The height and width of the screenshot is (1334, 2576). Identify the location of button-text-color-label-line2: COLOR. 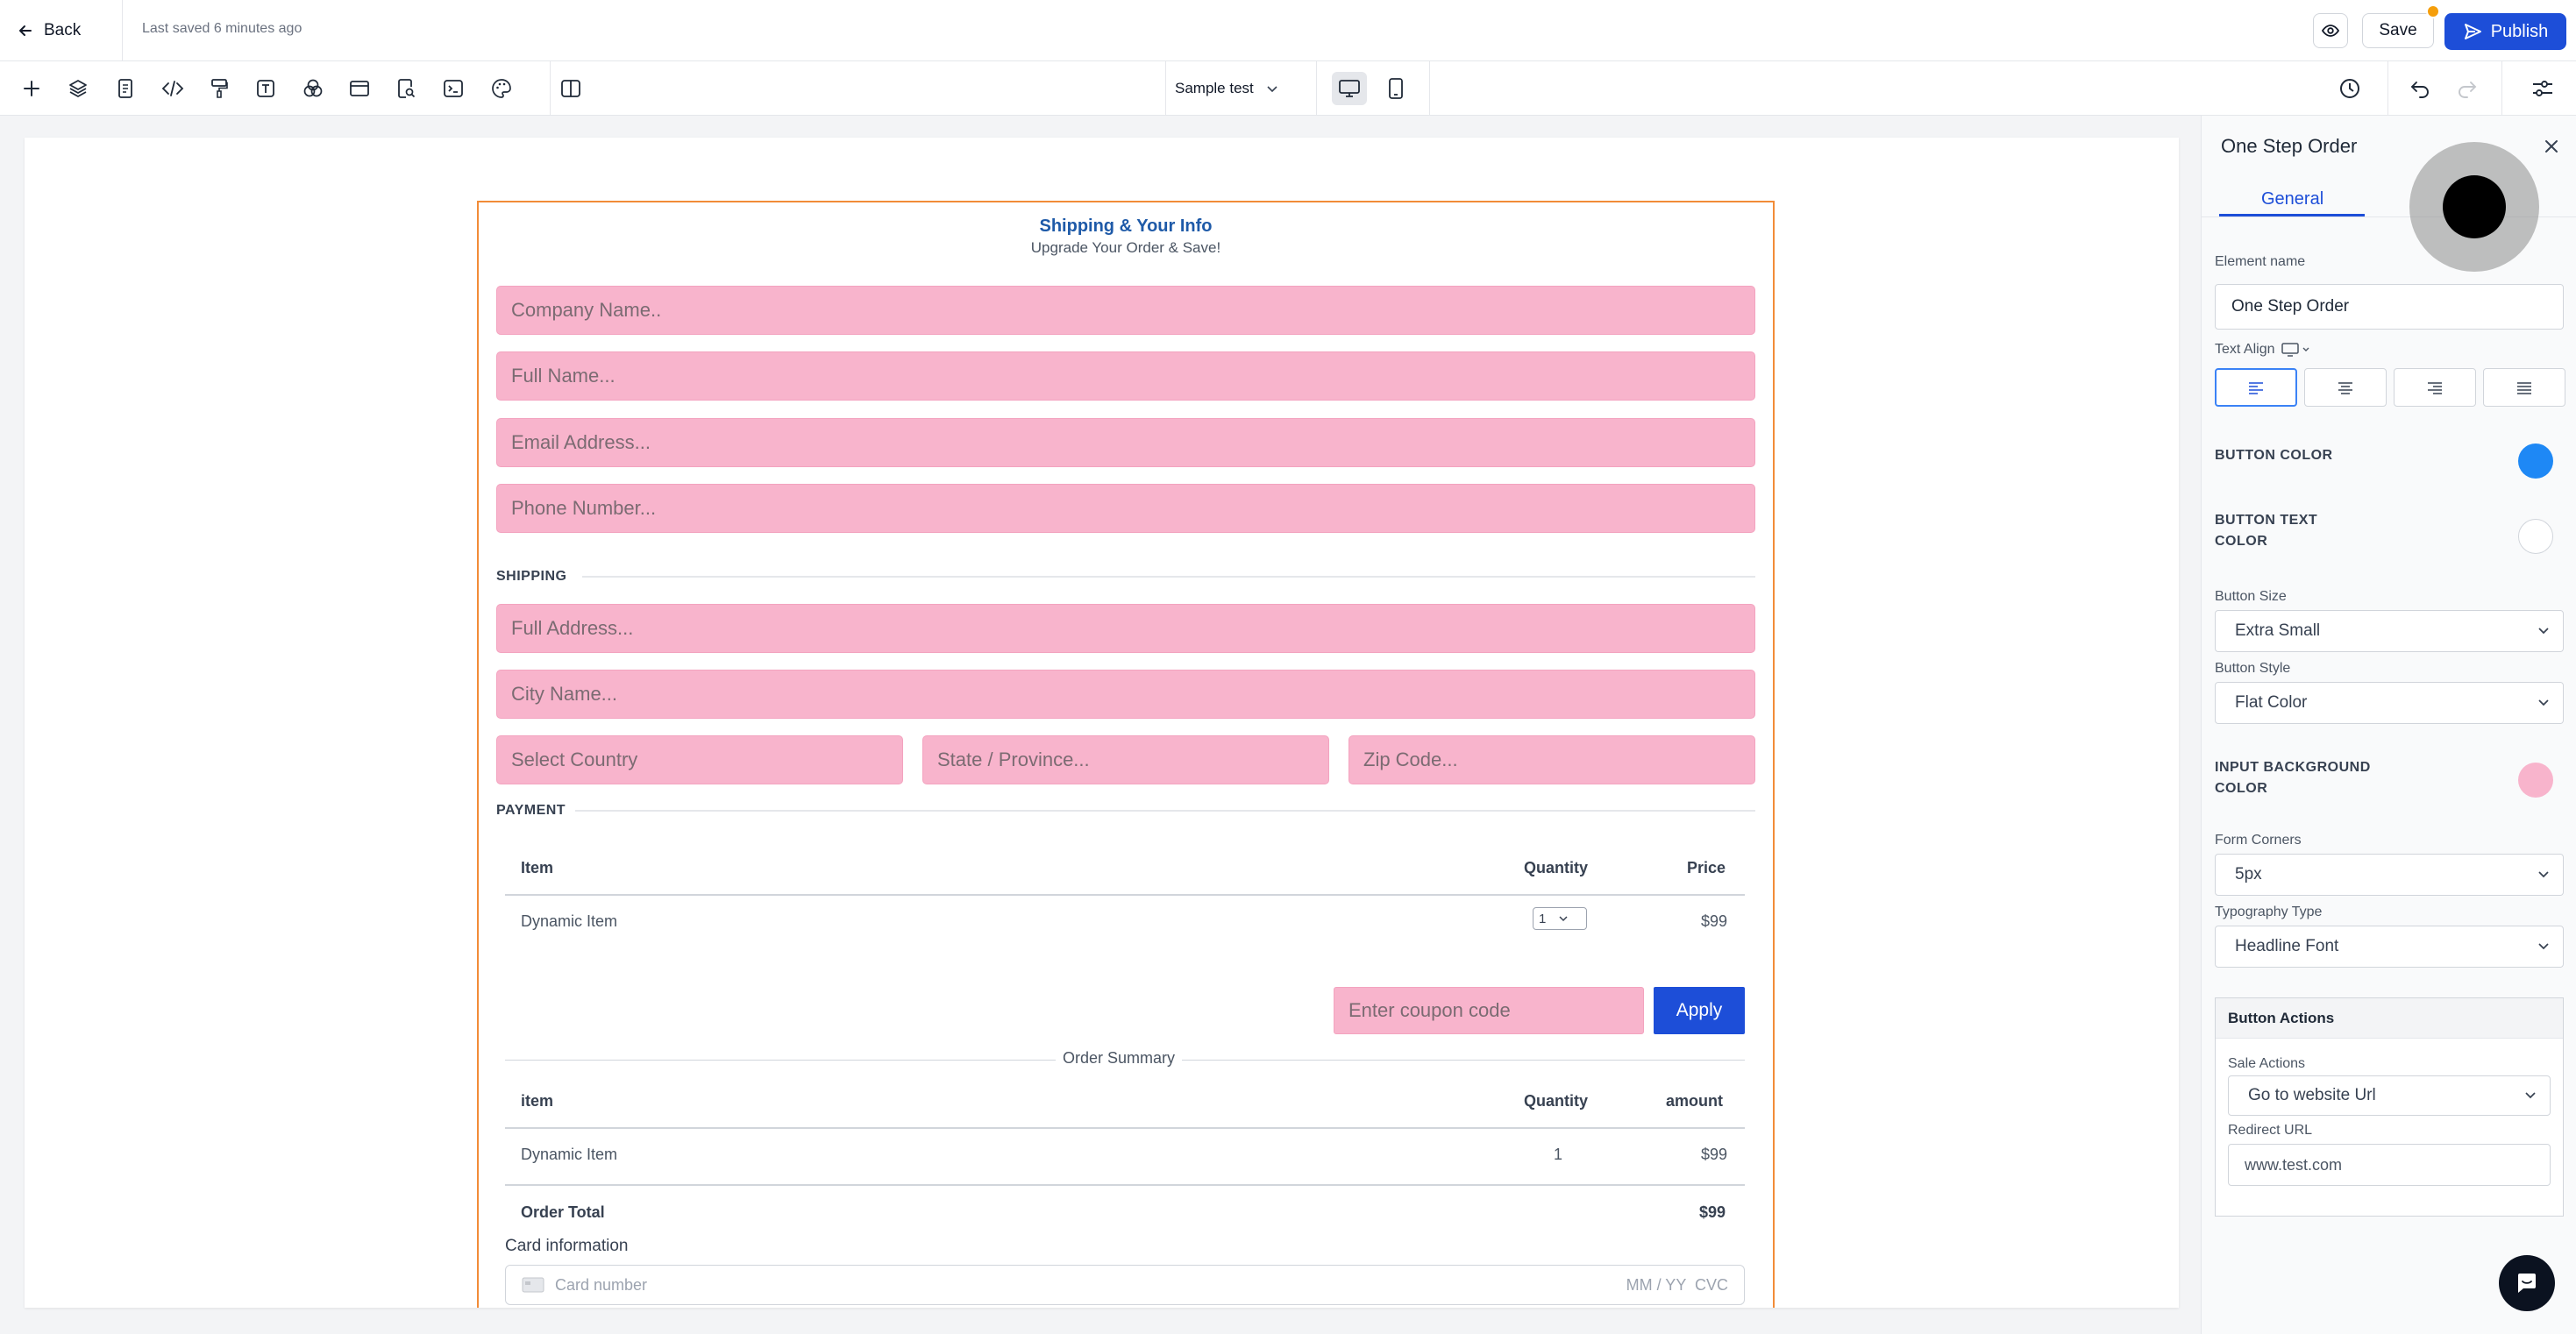
(2241, 541).